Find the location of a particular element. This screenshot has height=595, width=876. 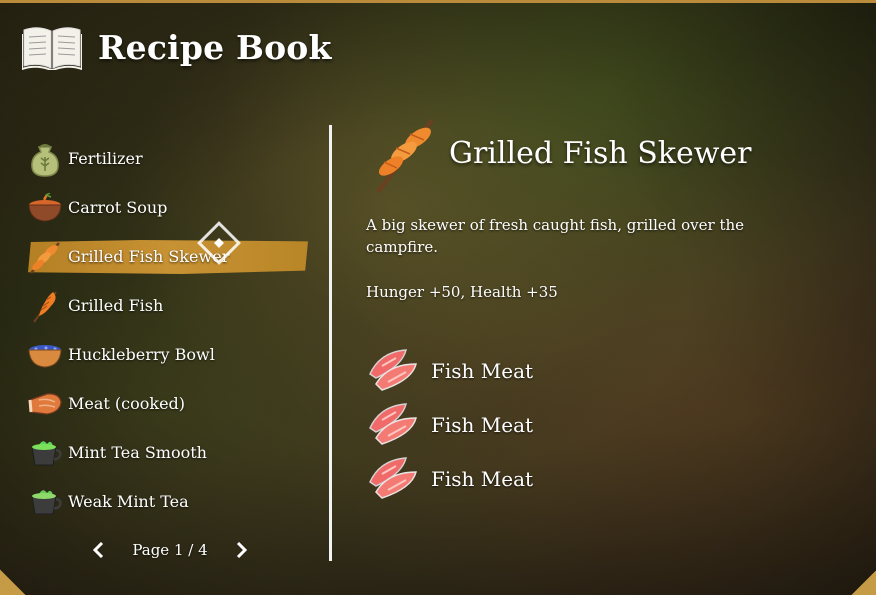

corner-trim-left is located at coordinates (13, 580).